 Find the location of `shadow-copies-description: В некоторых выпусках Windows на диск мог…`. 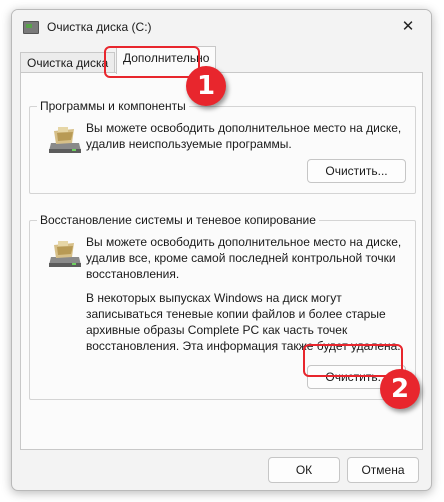

shadow-copies-description: В некоторых выпусках Windows на диск мог… is located at coordinates (243, 322).